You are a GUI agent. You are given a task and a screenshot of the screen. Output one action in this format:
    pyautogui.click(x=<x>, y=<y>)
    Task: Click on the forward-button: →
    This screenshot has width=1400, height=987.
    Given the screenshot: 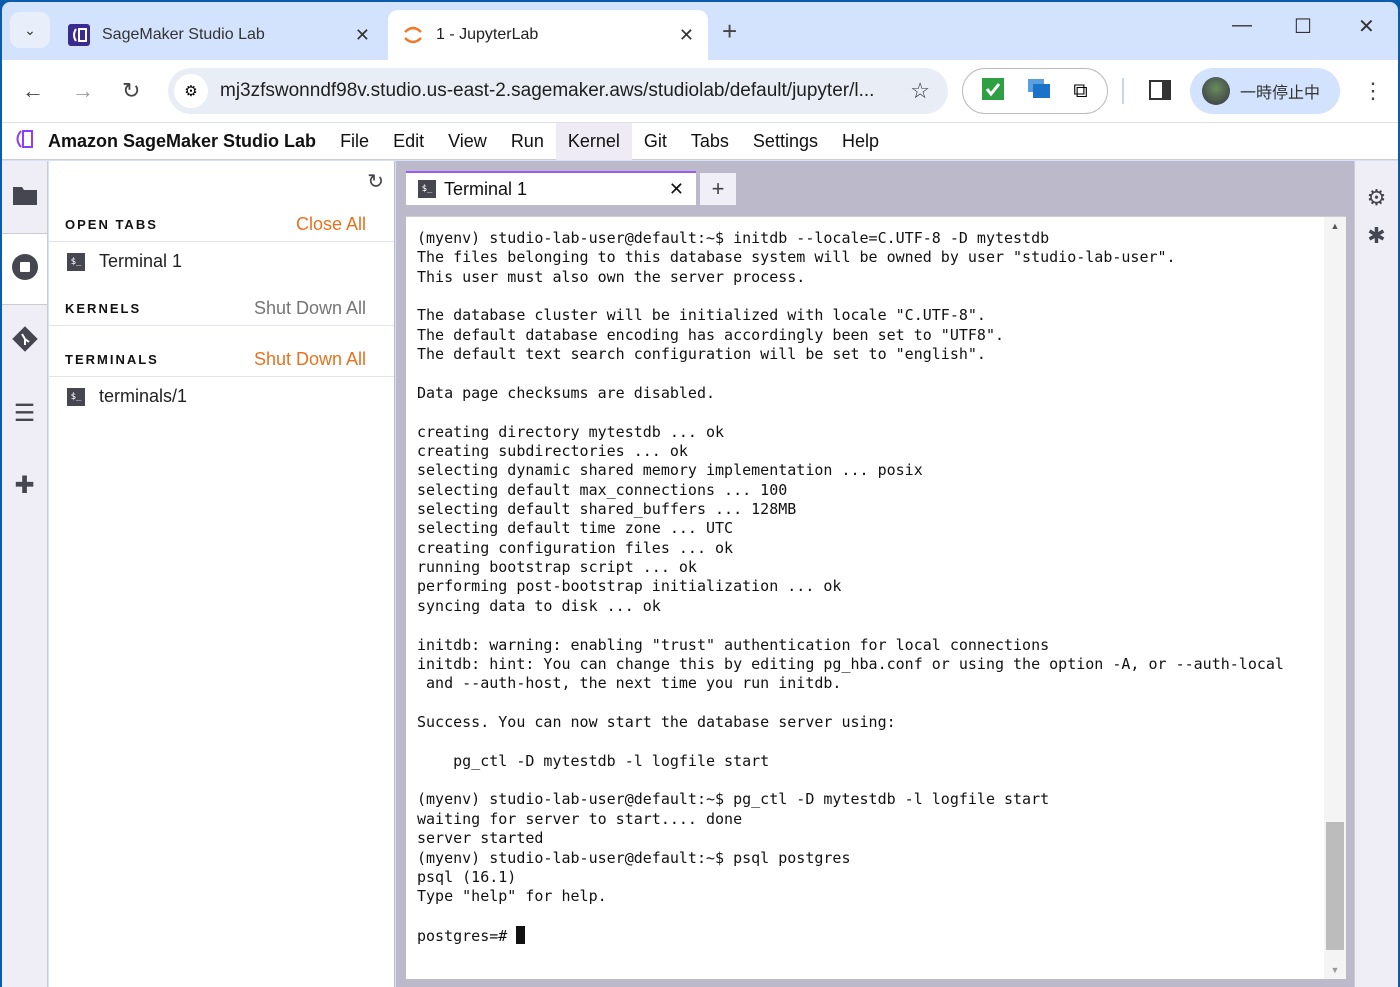 What is the action you would take?
    pyautogui.click(x=83, y=91)
    